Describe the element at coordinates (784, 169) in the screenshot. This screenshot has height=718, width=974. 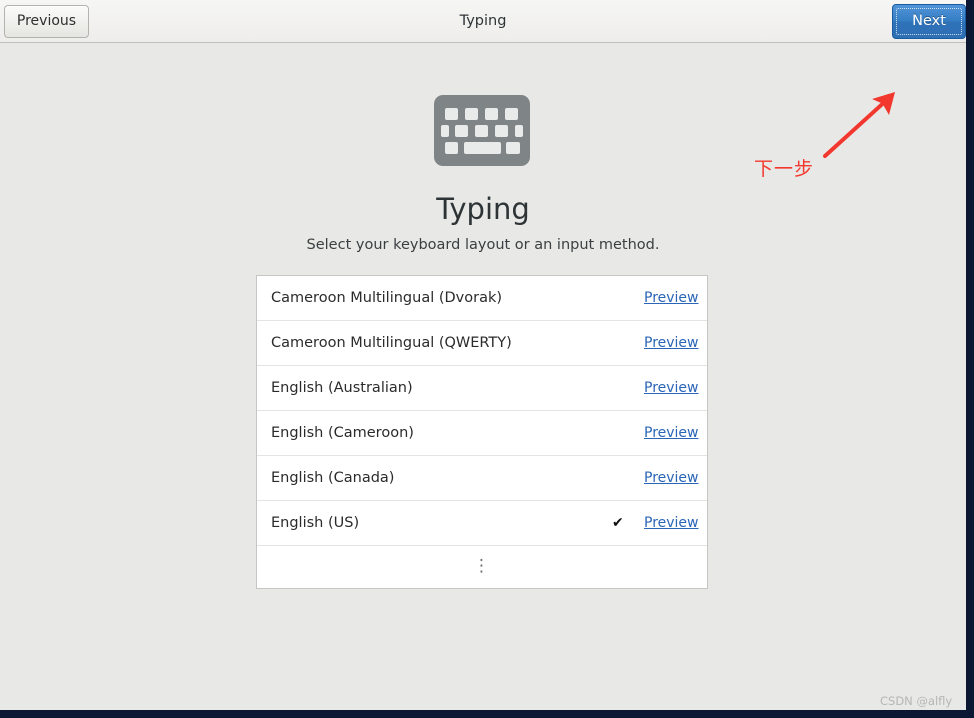
I see `annotation-label: 下一步` at that location.